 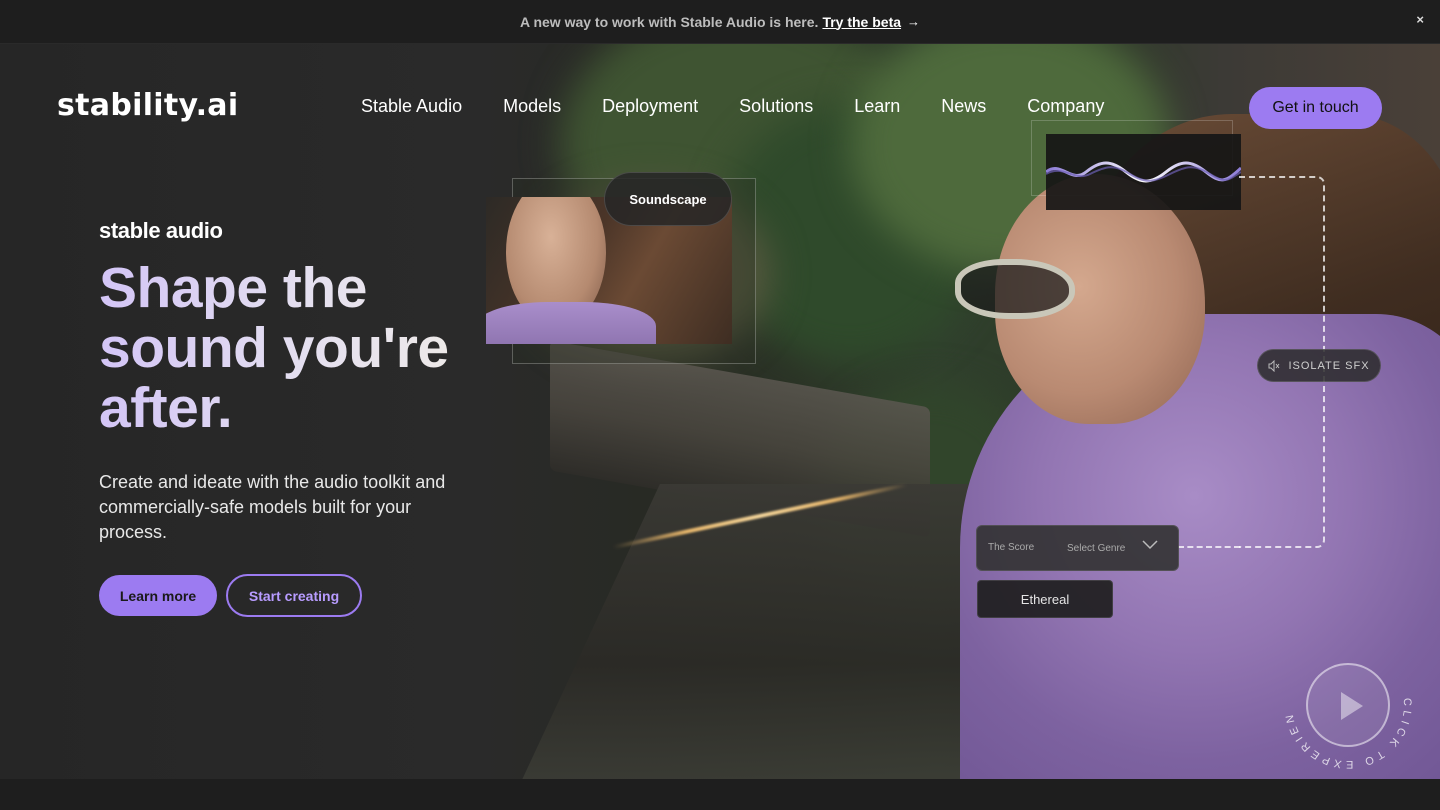 What do you see at coordinates (161, 230) in the screenshot?
I see `product-brand: stable audio` at bounding box center [161, 230].